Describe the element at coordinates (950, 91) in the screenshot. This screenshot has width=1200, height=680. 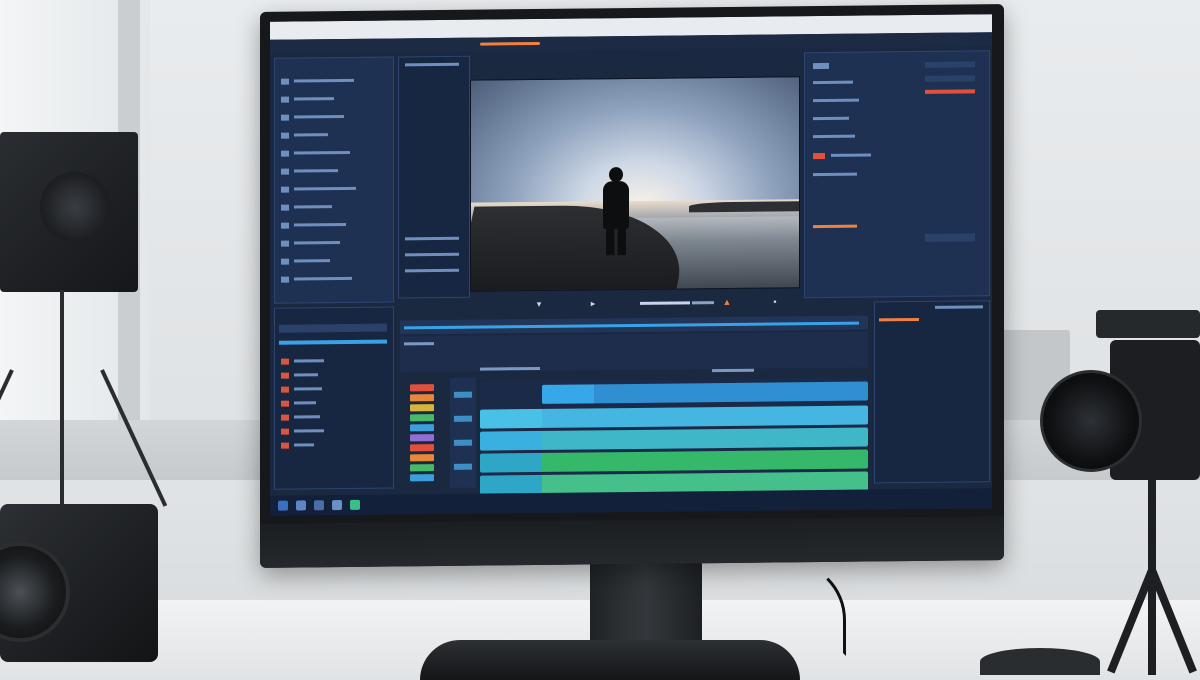
I see `inspector-level-bar` at that location.